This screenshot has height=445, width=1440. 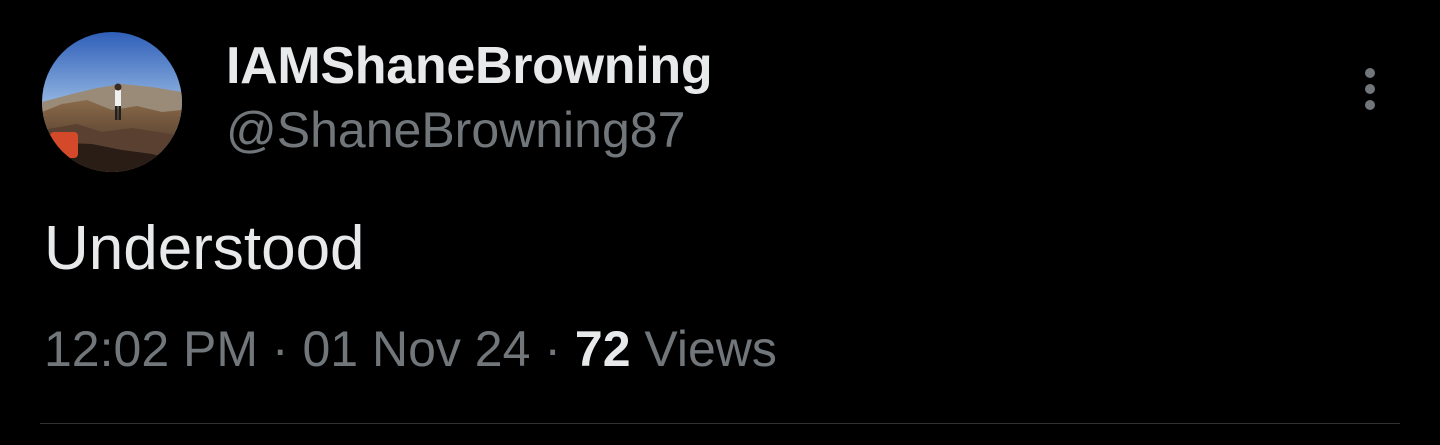 What do you see at coordinates (204, 248) in the screenshot?
I see `tweet-text: Understood` at bounding box center [204, 248].